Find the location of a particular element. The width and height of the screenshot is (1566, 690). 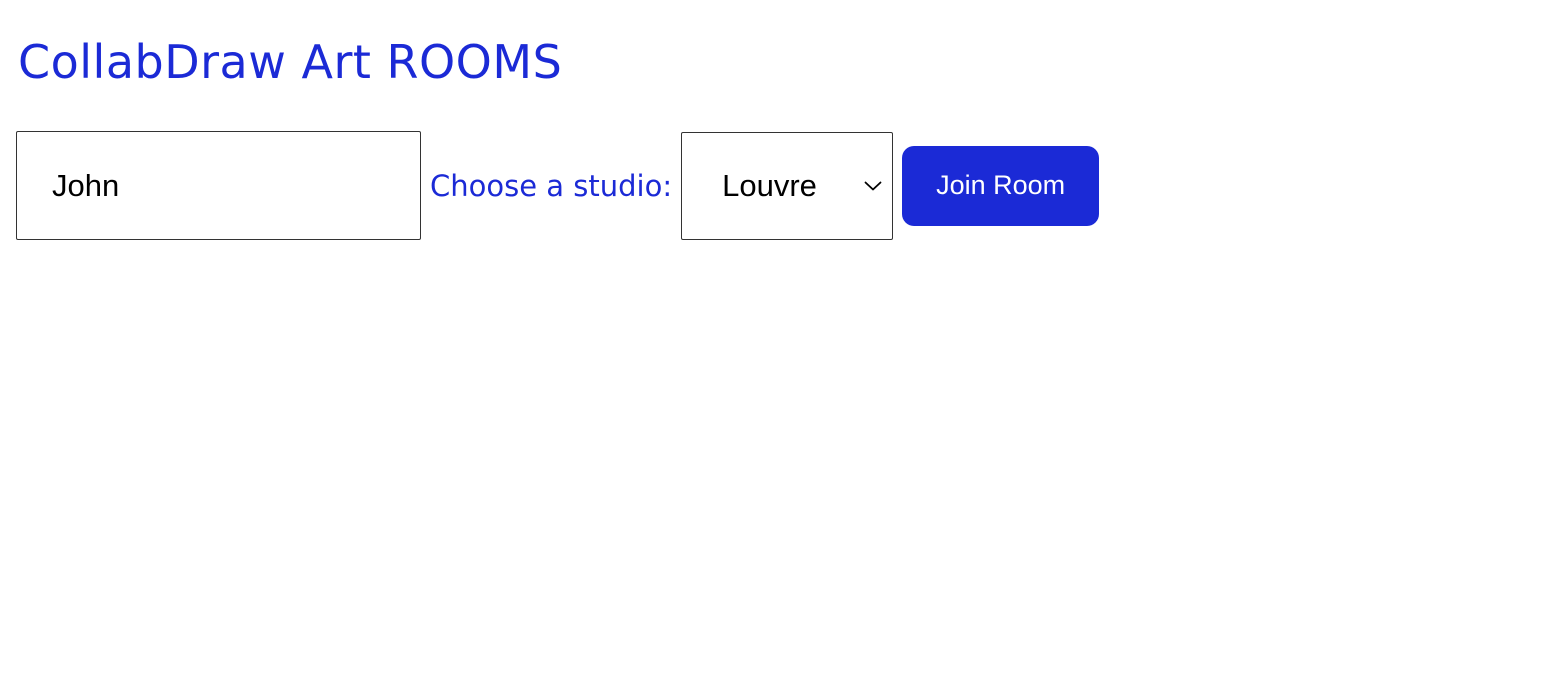

studio-select-value: Louvre is located at coordinates (769, 185).